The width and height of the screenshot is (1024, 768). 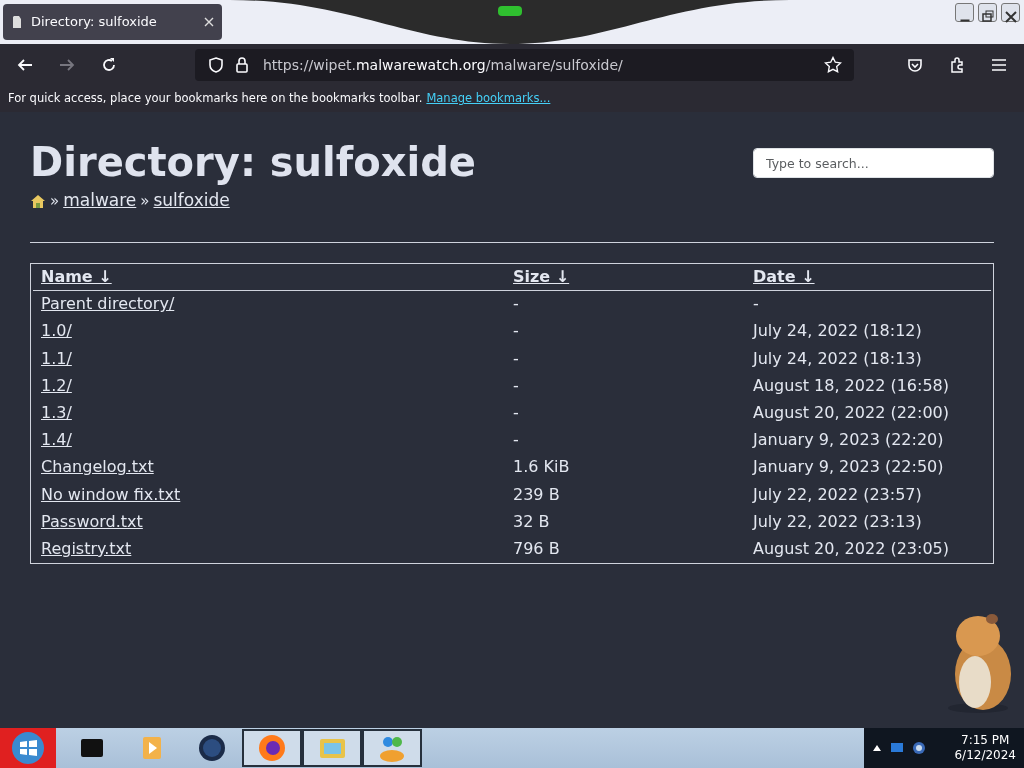 I want to click on monitor-icon, so click(x=897, y=748).